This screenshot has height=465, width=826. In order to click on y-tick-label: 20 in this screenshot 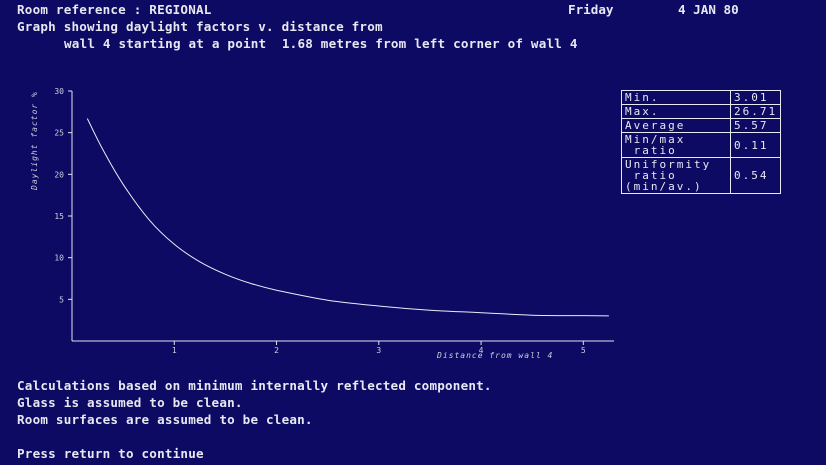, I will do `click(59, 174)`.